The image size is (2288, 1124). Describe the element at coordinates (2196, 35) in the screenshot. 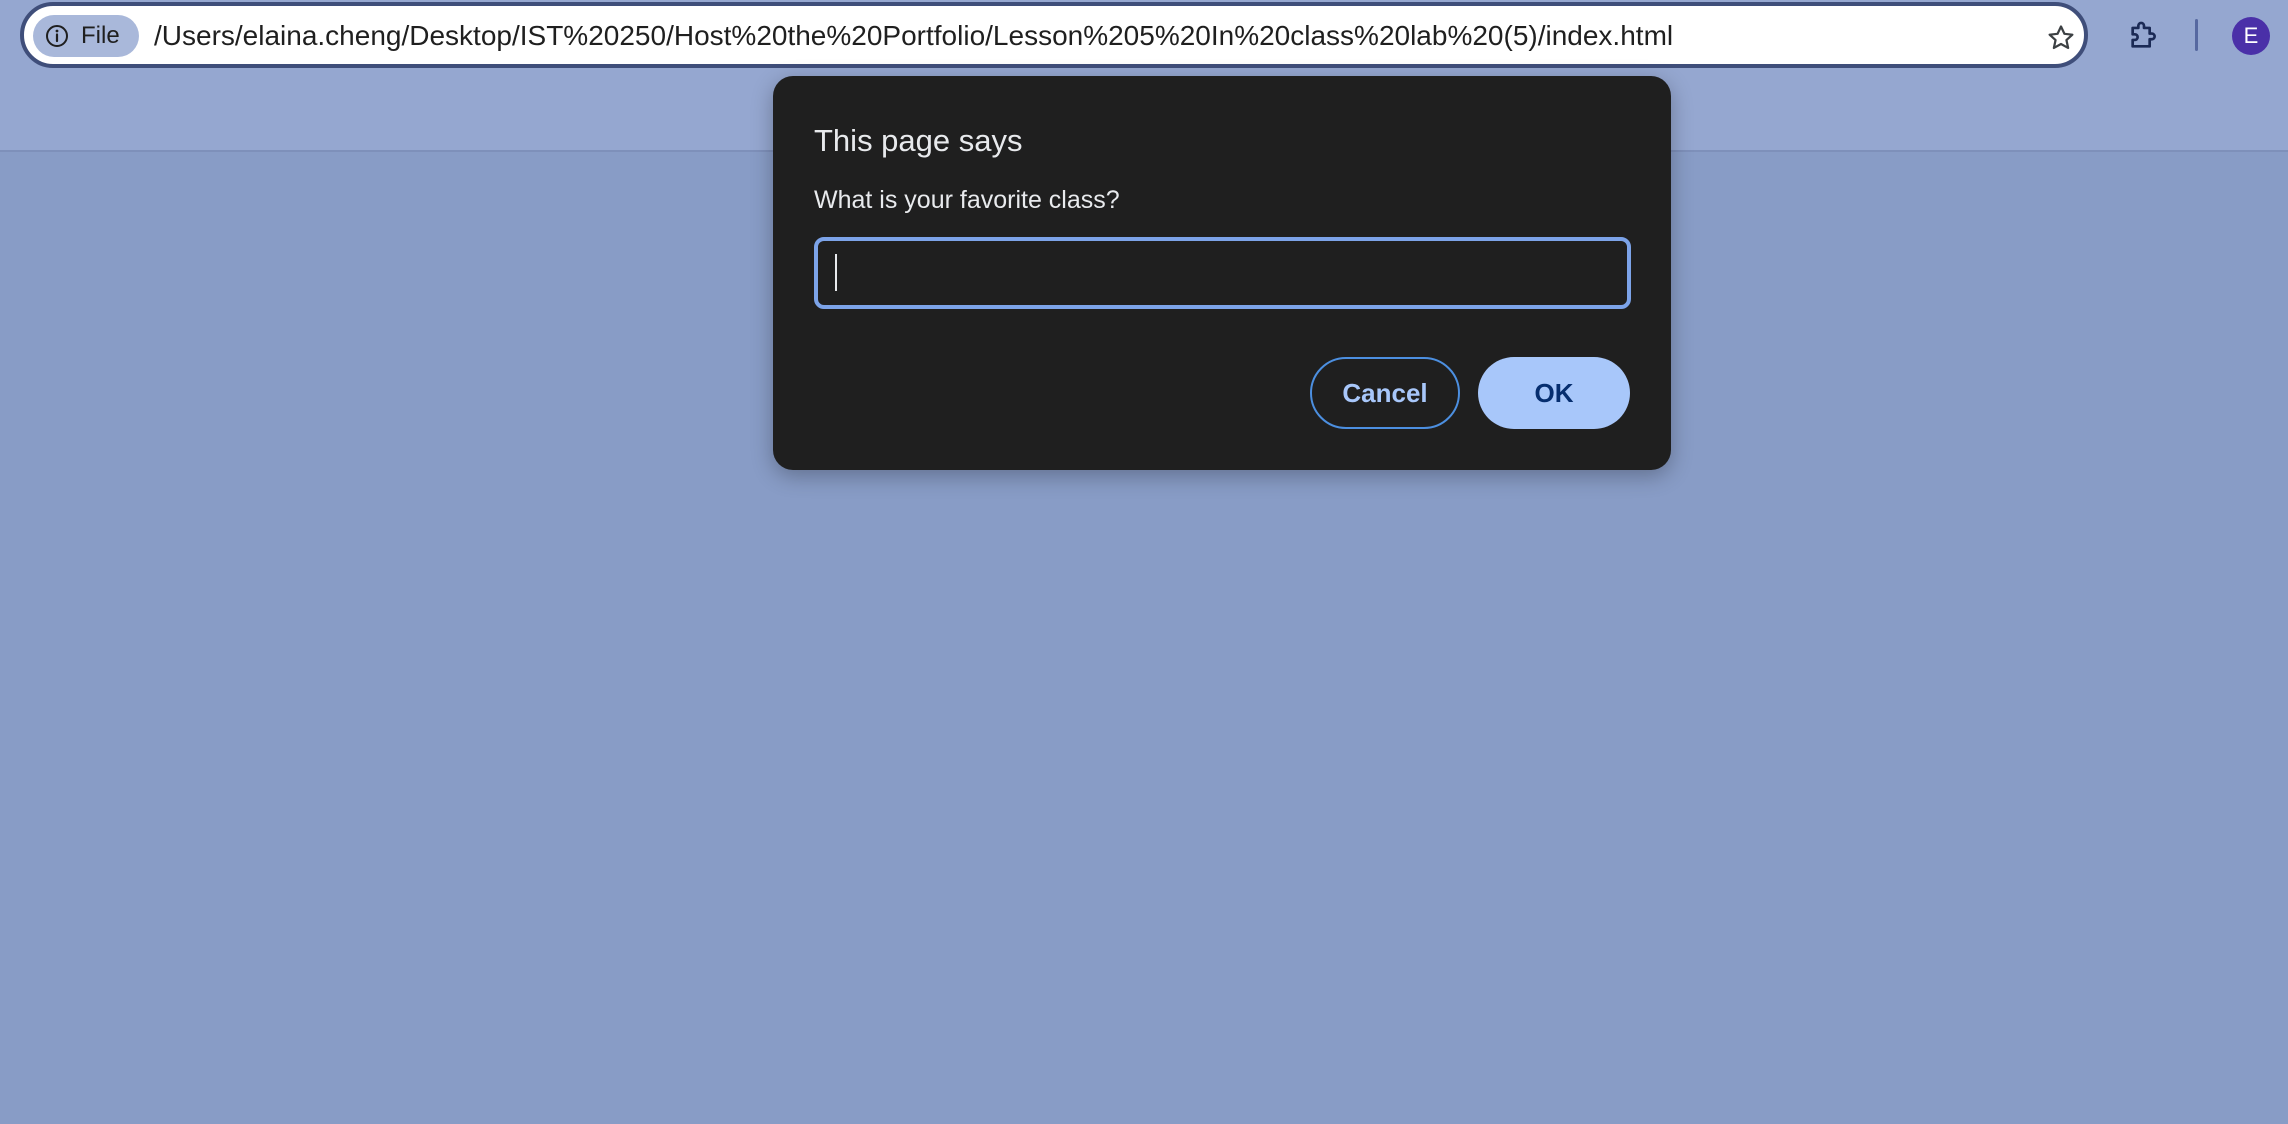

I see `toolbar-divider` at that location.